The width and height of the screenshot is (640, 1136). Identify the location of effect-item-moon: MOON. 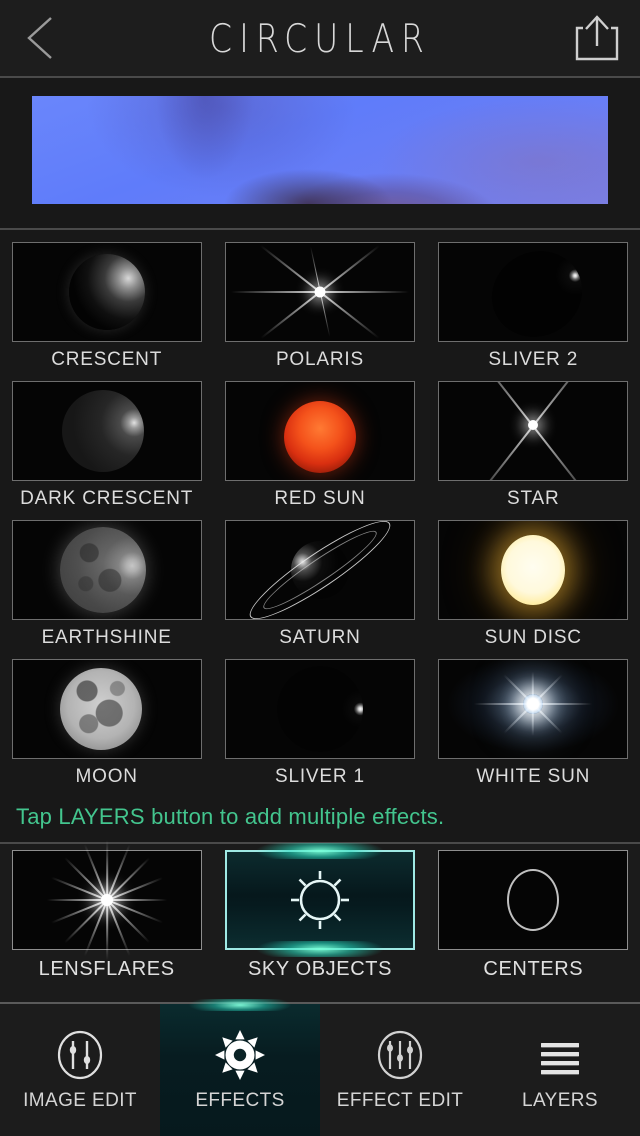
(106, 722).